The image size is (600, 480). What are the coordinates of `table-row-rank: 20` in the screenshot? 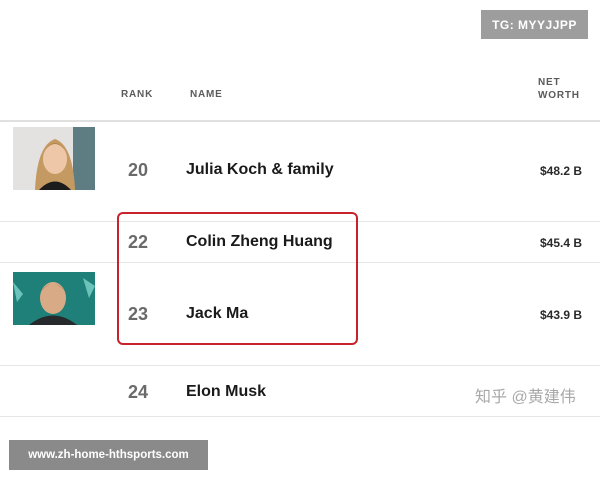 It's located at (138, 170).